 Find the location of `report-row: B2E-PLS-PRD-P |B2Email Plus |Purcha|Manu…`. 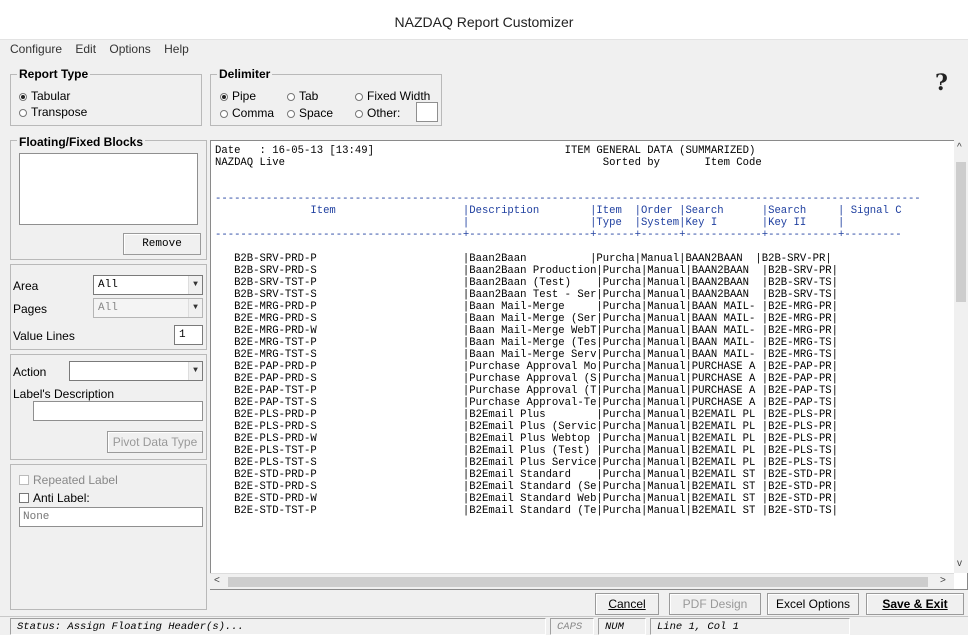

report-row: B2E-PLS-PRD-P |B2Email Plus |Purcha|Manu… is located at coordinates (527, 415).